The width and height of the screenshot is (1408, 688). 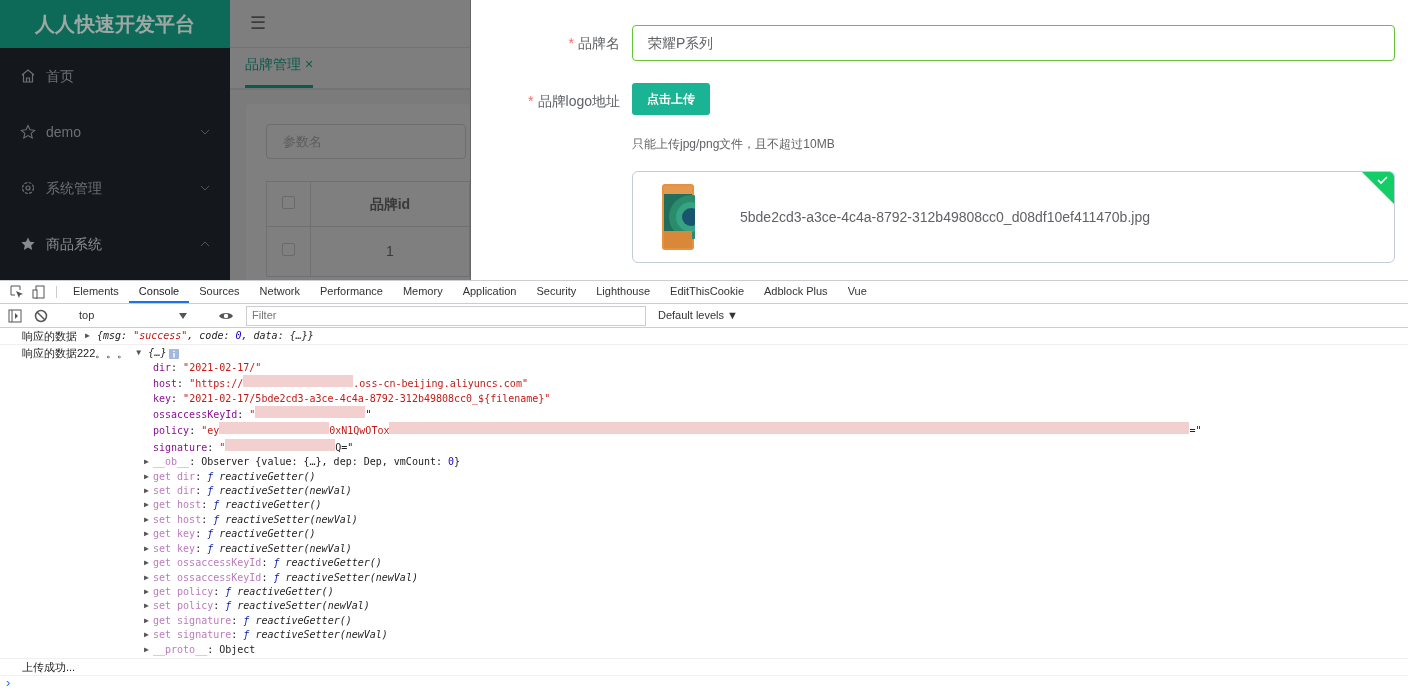 What do you see at coordinates (1013, 43) in the screenshot?
I see `input-field: 荣耀P系列` at bounding box center [1013, 43].